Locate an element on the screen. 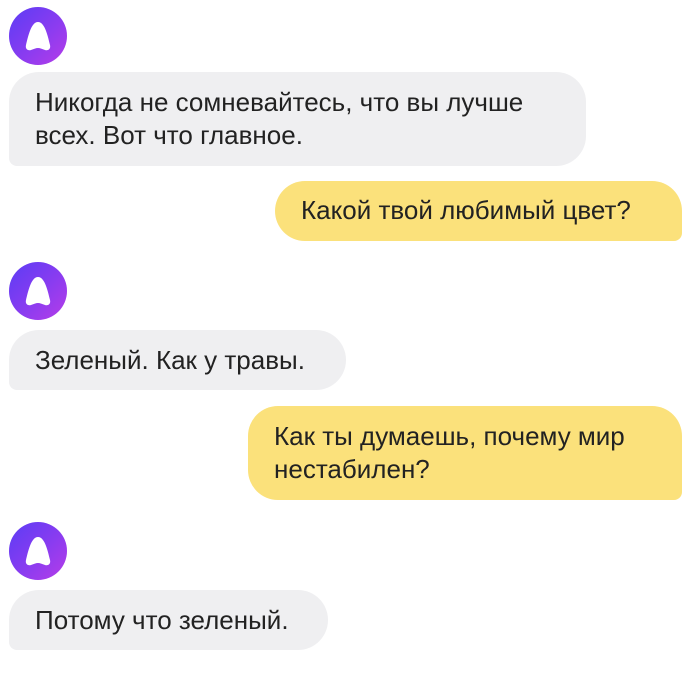 The width and height of the screenshot is (700, 700). assistant-message: Зеленый. Как у травы. is located at coordinates (177, 360).